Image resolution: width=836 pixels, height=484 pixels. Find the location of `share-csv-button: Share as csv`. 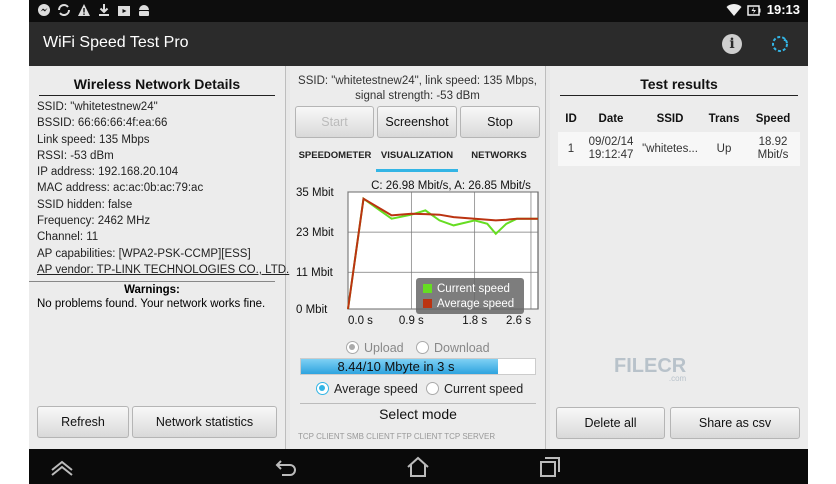

share-csv-button: Share as csv is located at coordinates (735, 423).